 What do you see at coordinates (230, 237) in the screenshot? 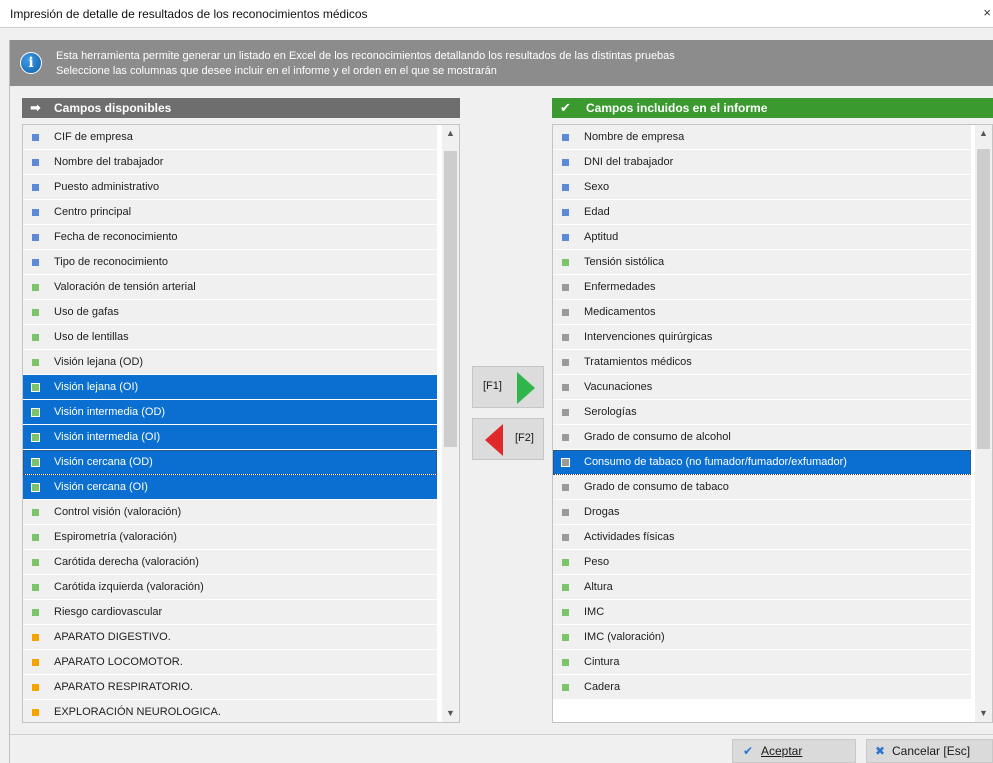
I see `list-item: Fecha de reconocimiento` at bounding box center [230, 237].